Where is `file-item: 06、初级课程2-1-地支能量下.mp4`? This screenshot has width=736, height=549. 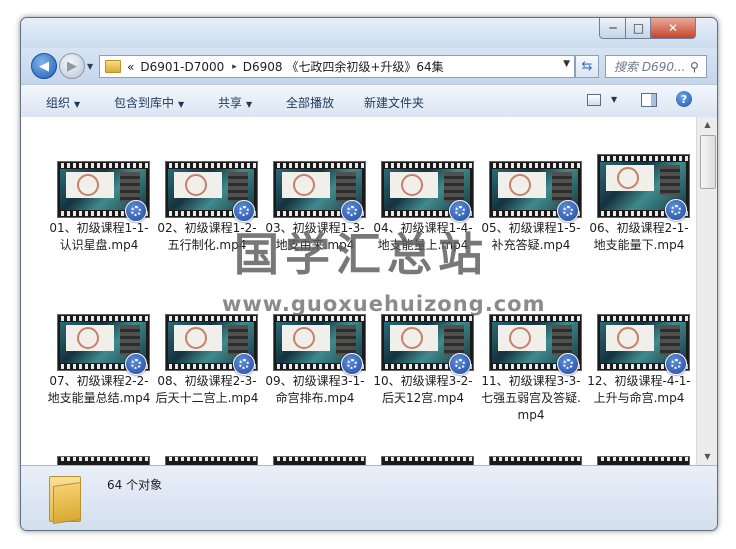
file-item: 06、初级课程2-1-地支能量下.mp4 is located at coordinates (634, 216).